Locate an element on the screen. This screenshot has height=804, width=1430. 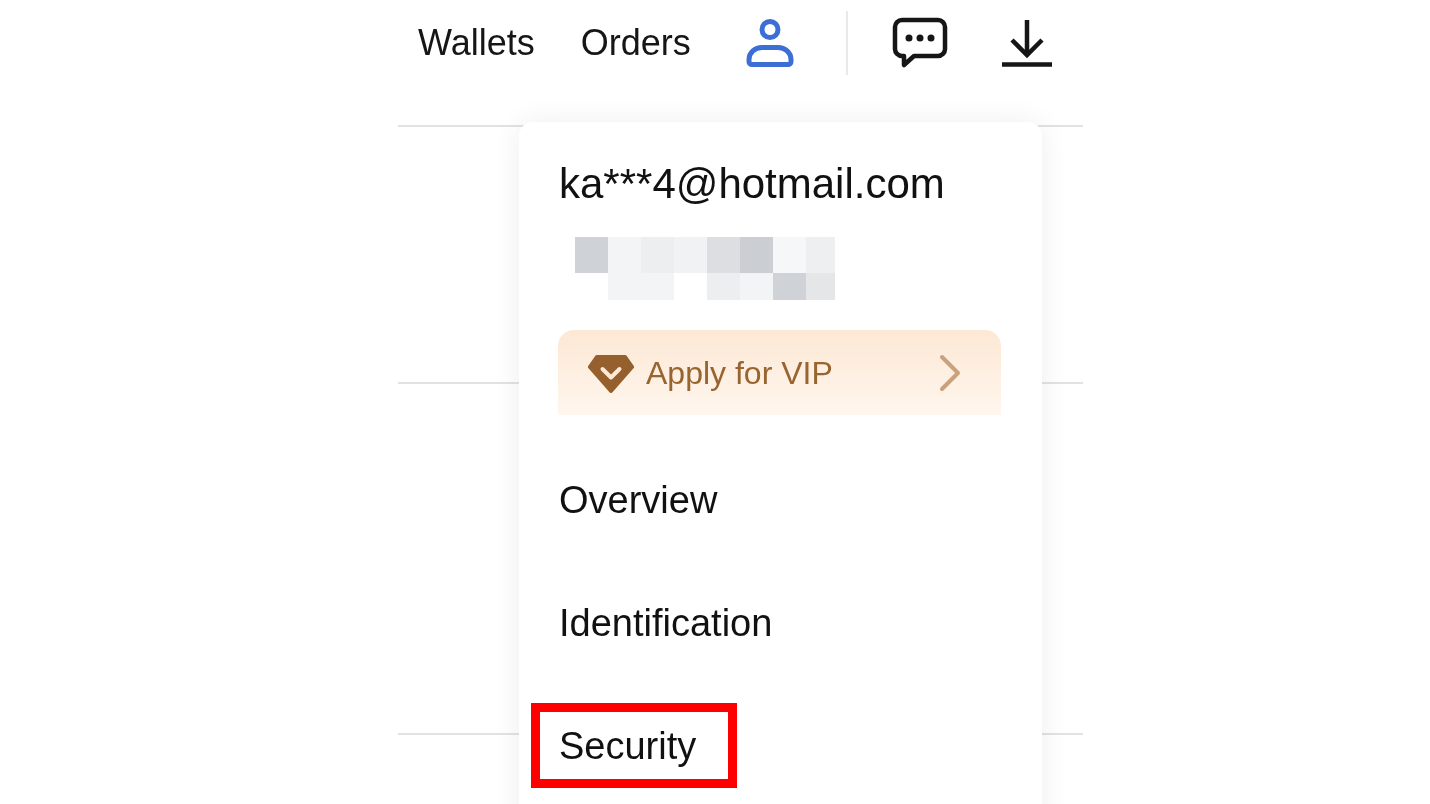
menu-item: Security is located at coordinates (634, 745).